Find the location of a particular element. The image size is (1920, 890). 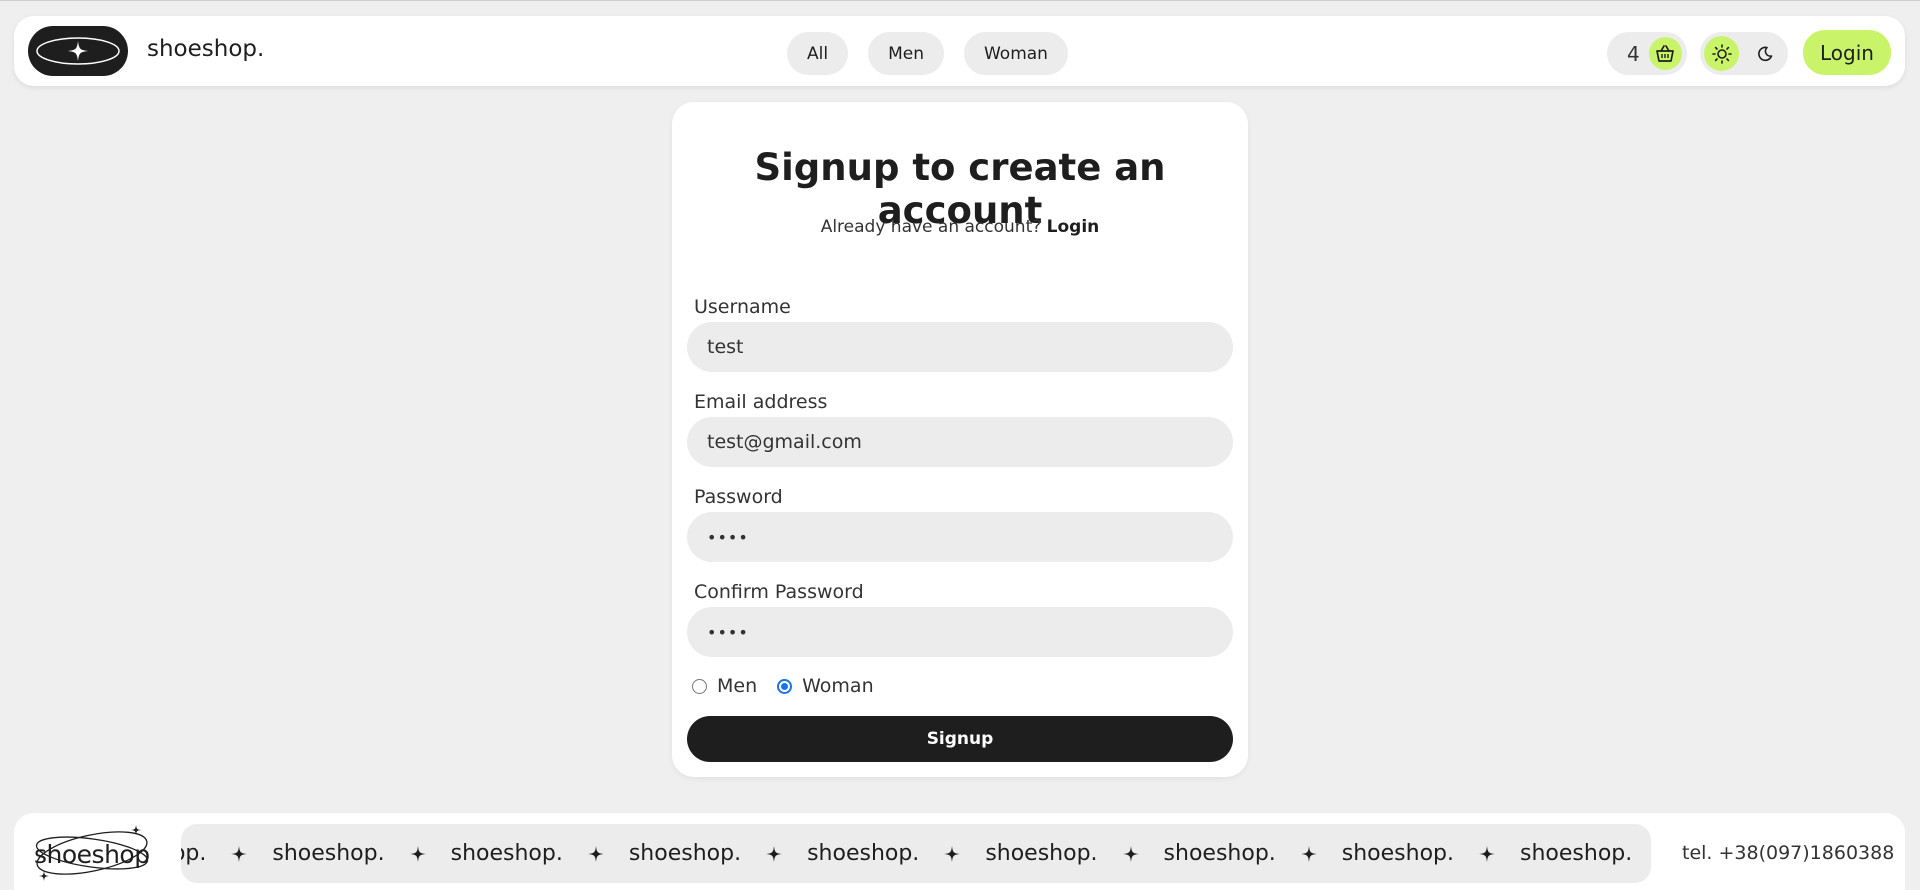

footer-logo: shoeshop is located at coordinates (92, 853).